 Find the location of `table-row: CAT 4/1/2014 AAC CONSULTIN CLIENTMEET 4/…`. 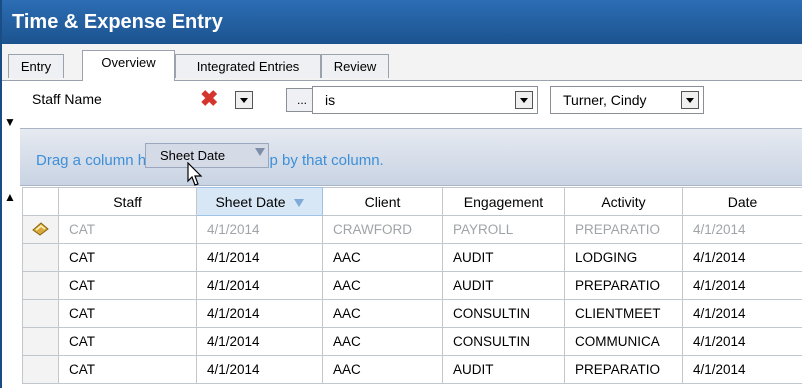

table-row: CAT 4/1/2014 AAC CONSULTIN CLIENTMEET 4/… is located at coordinates (412, 313).